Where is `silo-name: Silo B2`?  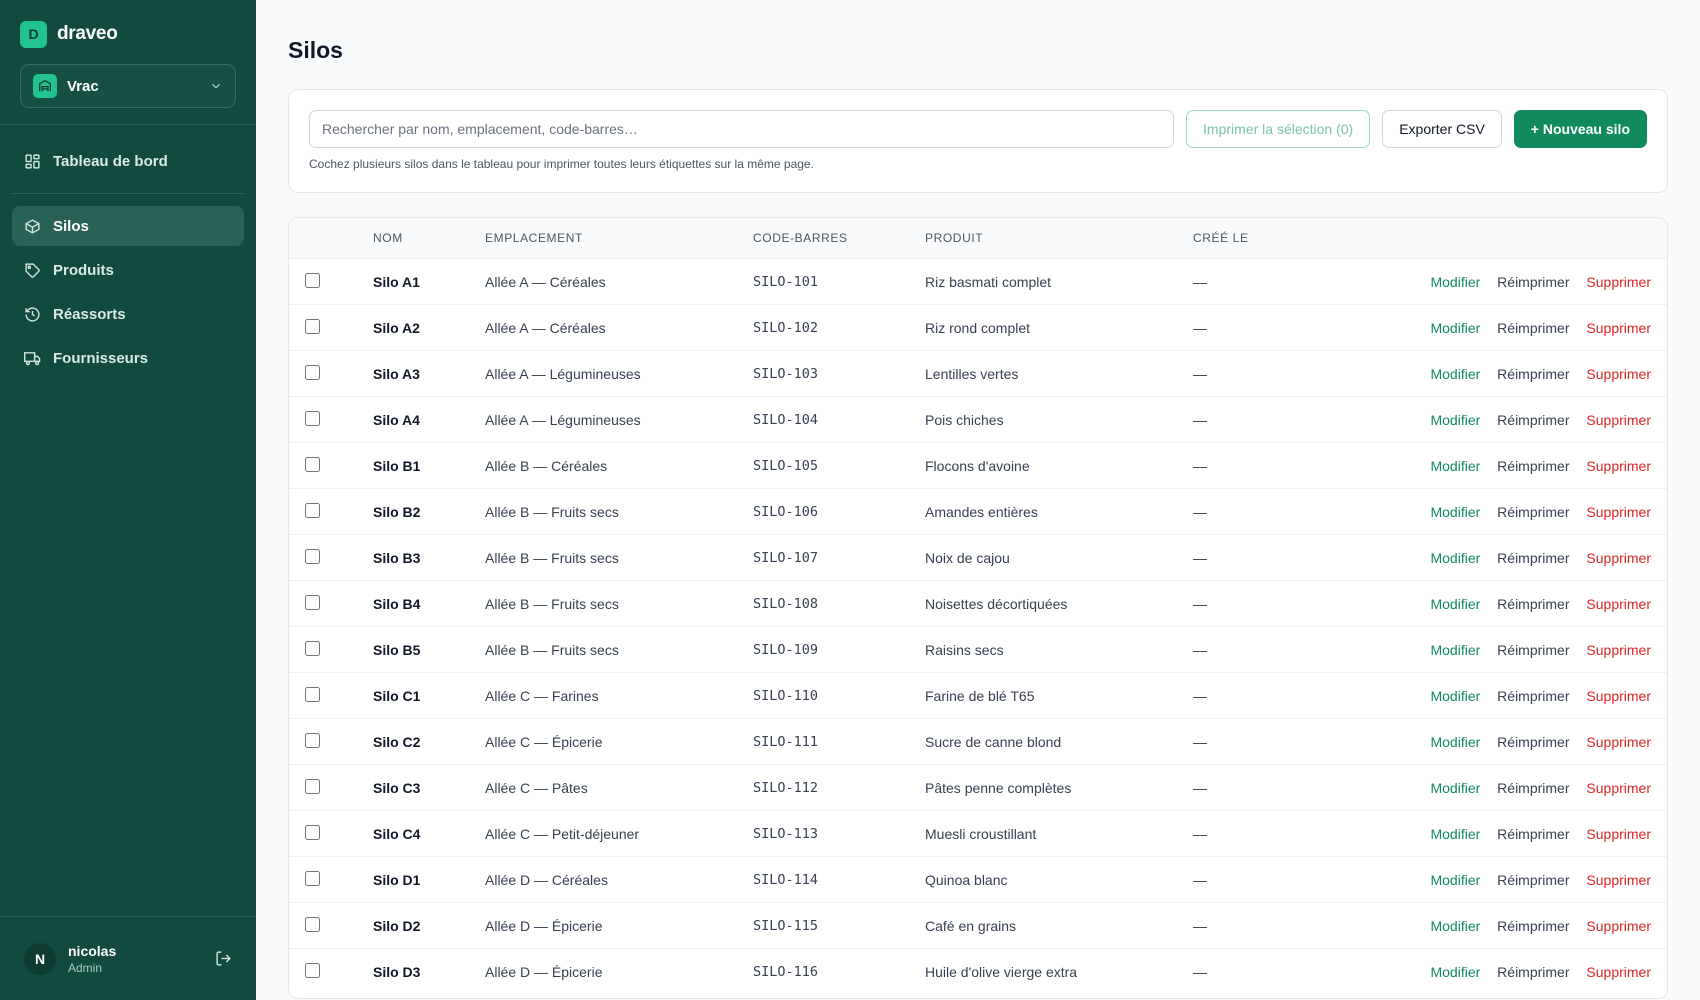
silo-name: Silo B2 is located at coordinates (429, 511).